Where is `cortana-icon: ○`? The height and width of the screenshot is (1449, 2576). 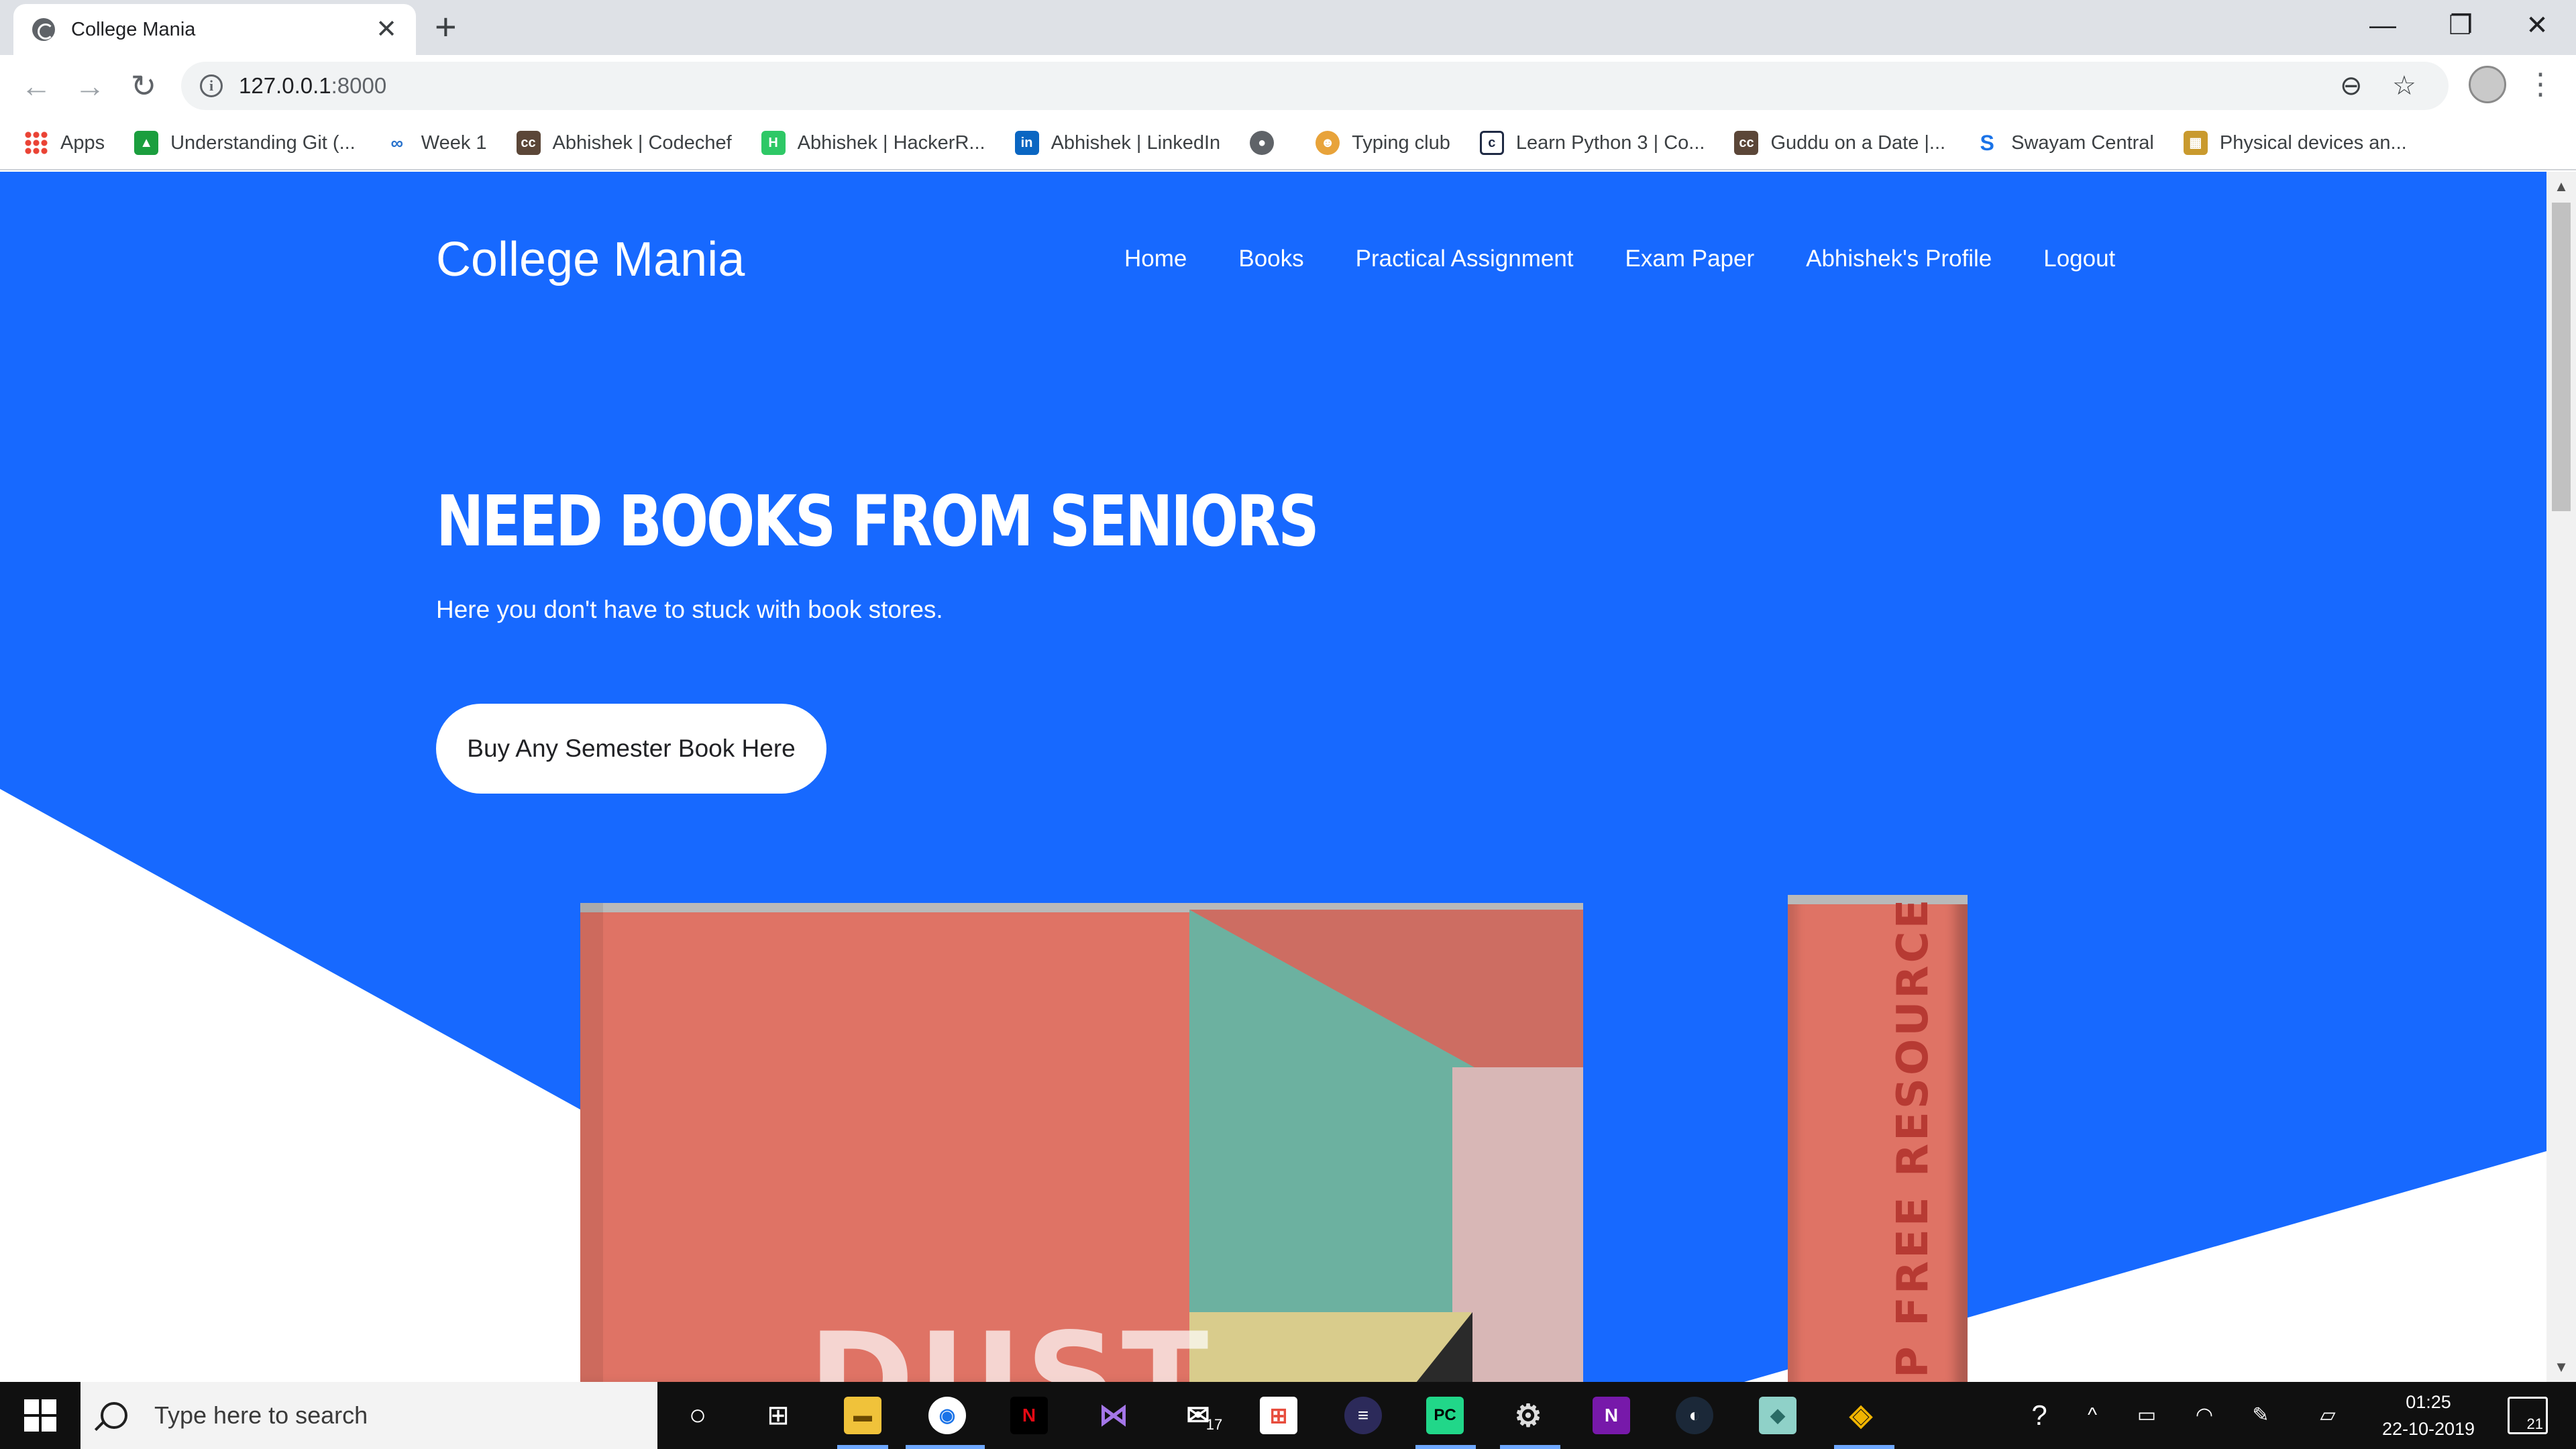
cortana-icon: ○ is located at coordinates (698, 1415).